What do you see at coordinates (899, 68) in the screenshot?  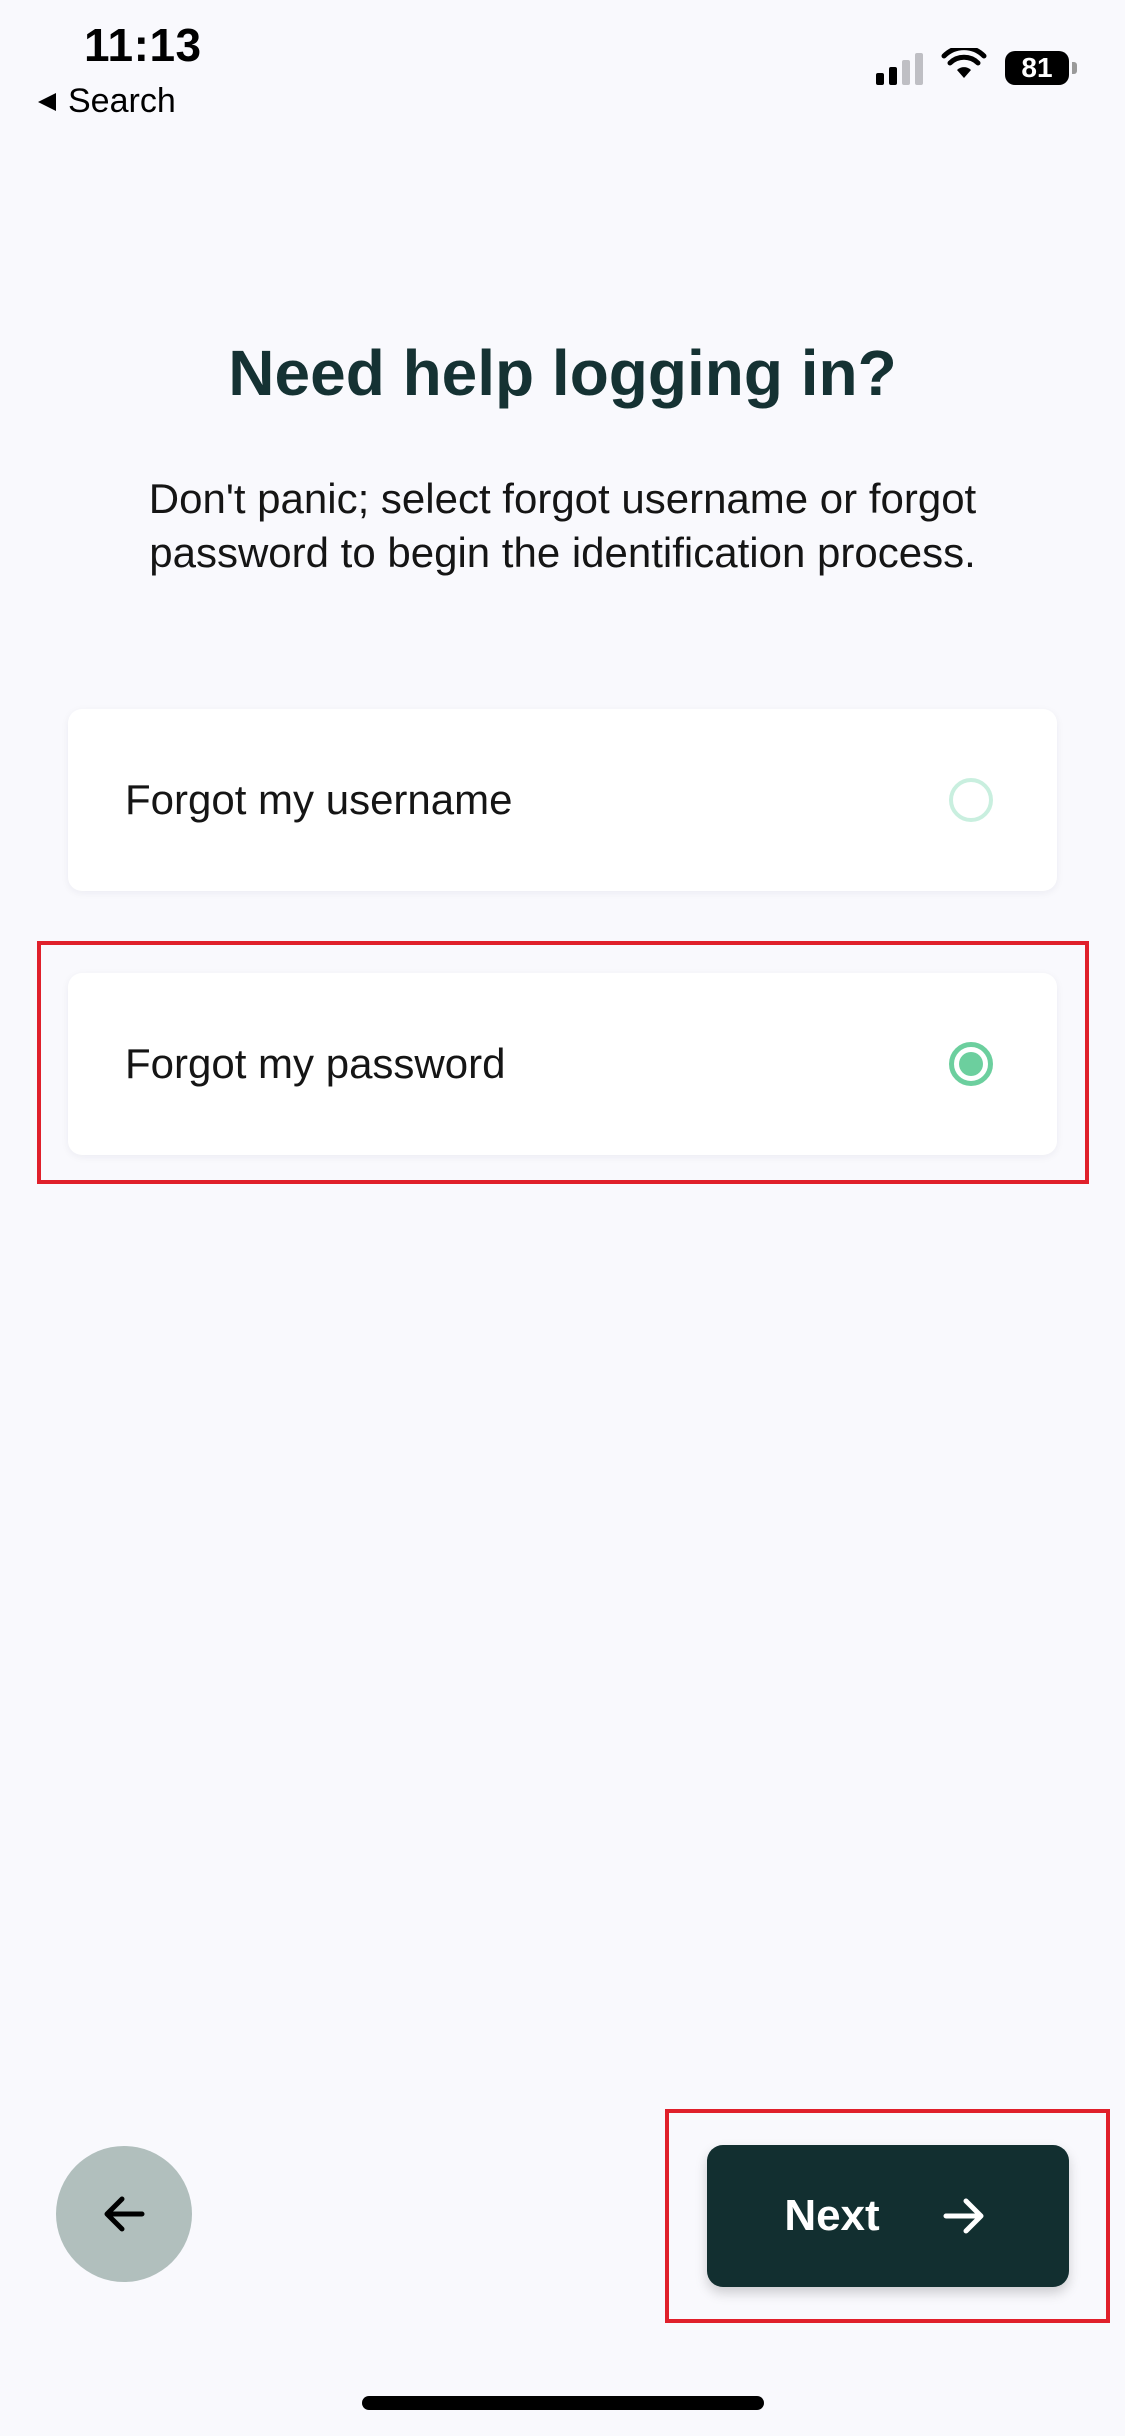 I see `cellular-signal-icon` at bounding box center [899, 68].